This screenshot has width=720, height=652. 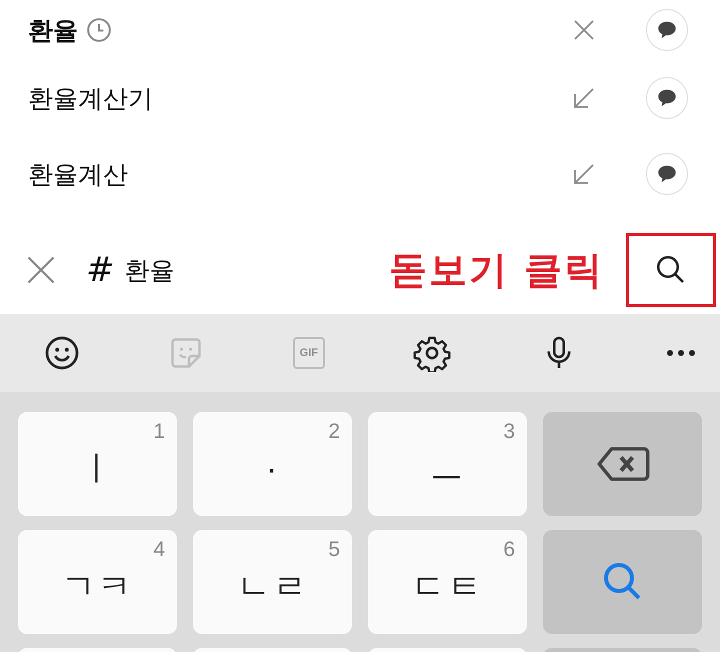 I want to click on search-field: # 환율, so click(x=237, y=270).